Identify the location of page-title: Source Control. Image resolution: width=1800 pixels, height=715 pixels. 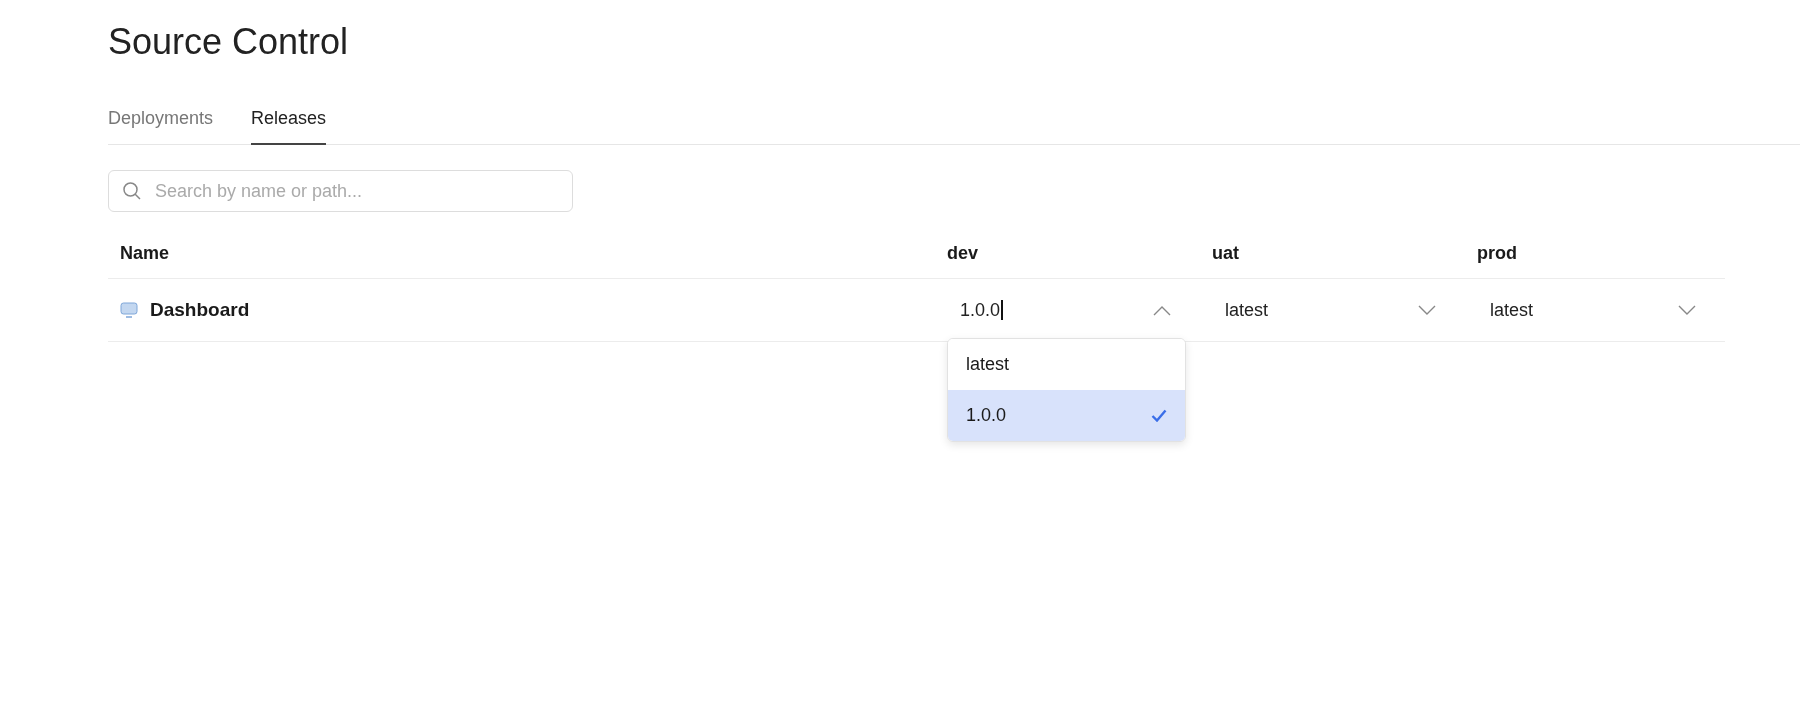
(229, 42).